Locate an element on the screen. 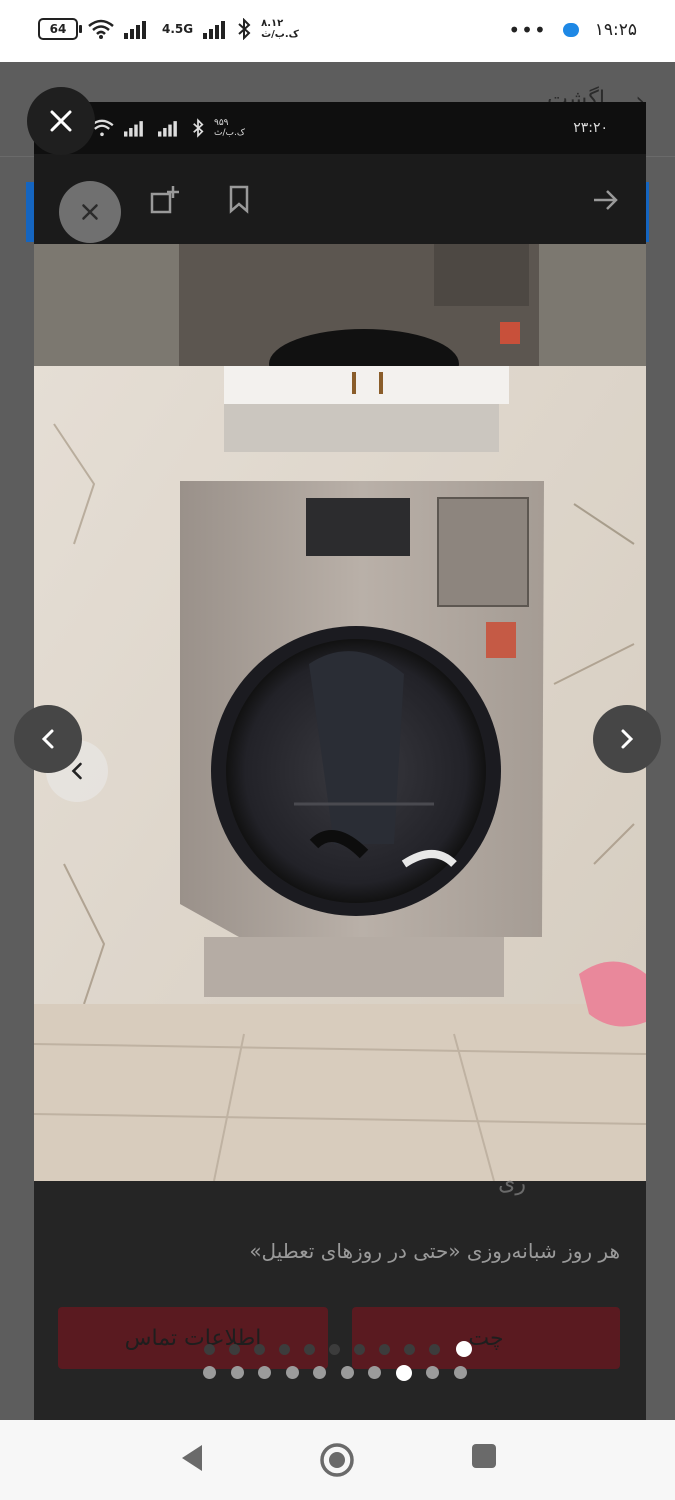  message-icon is located at coordinates (570, 30).